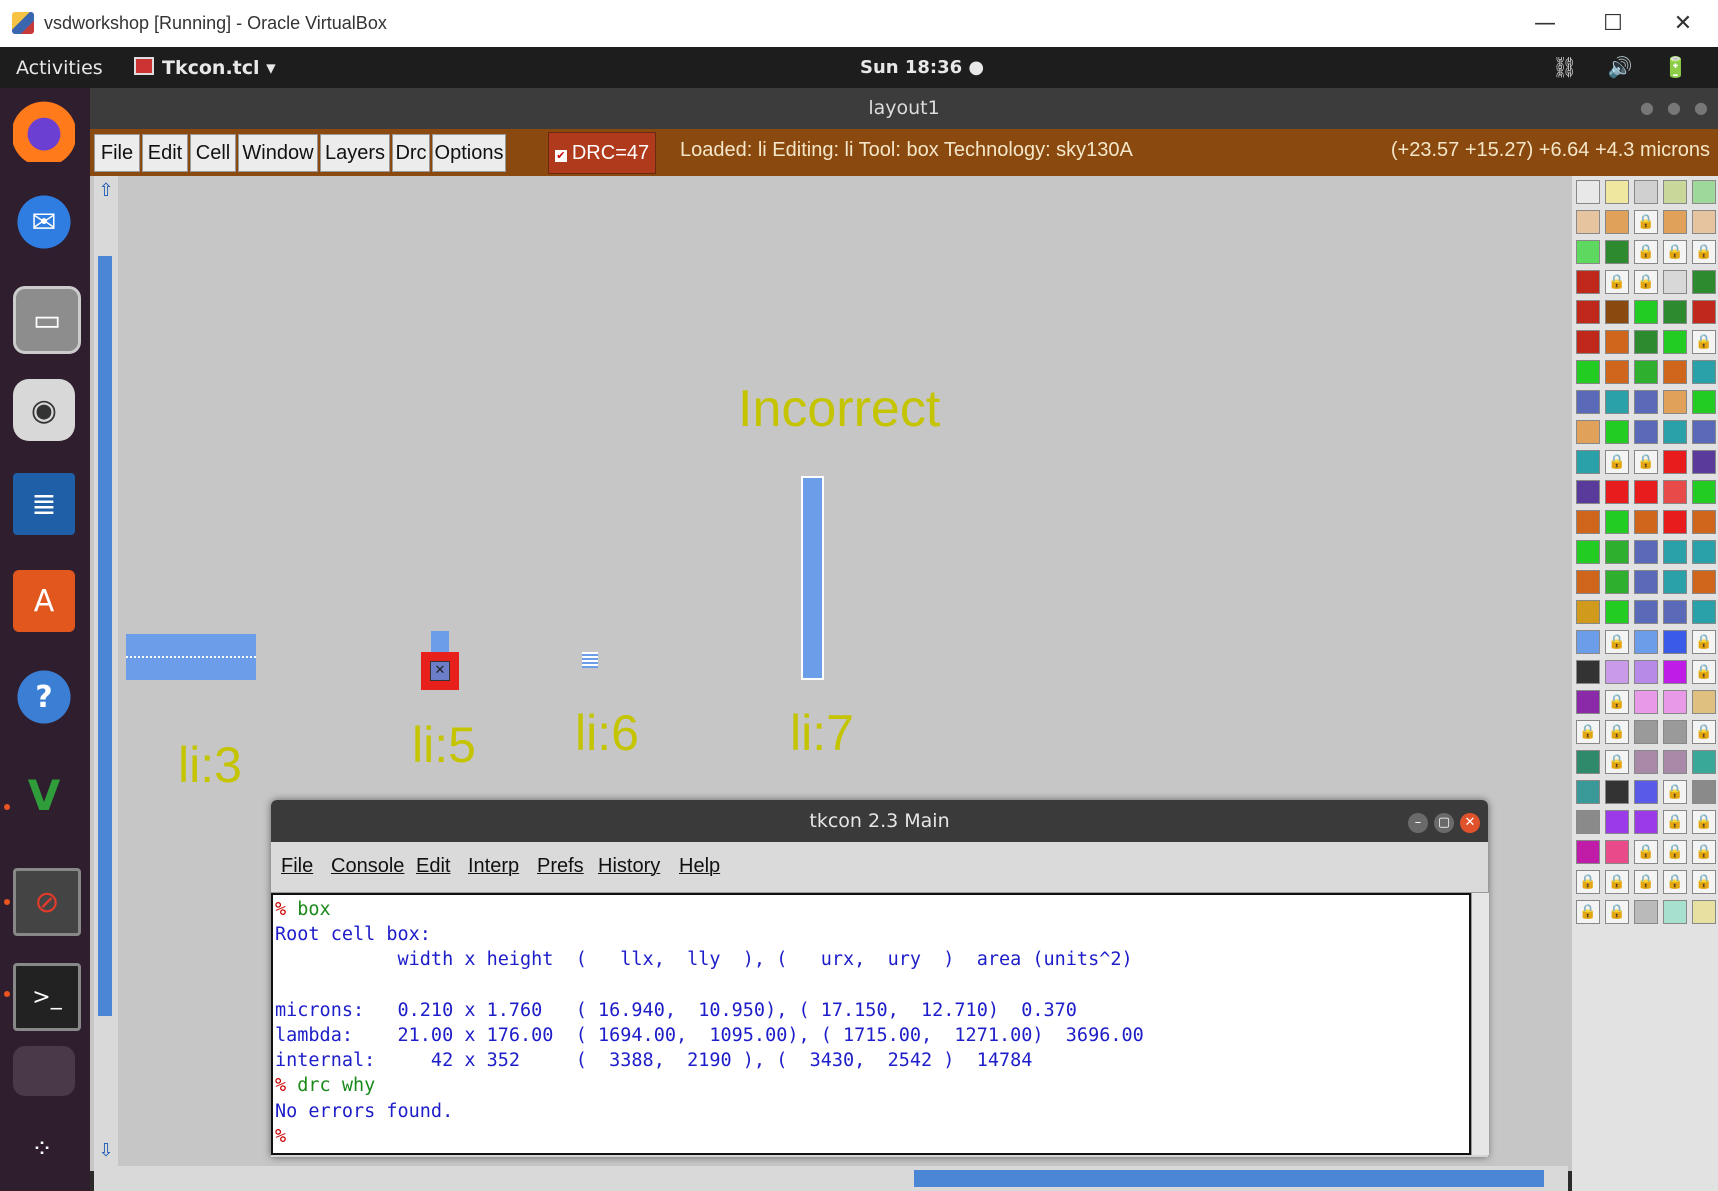  I want to click on scroll-up-icon: ⇧, so click(106, 191).